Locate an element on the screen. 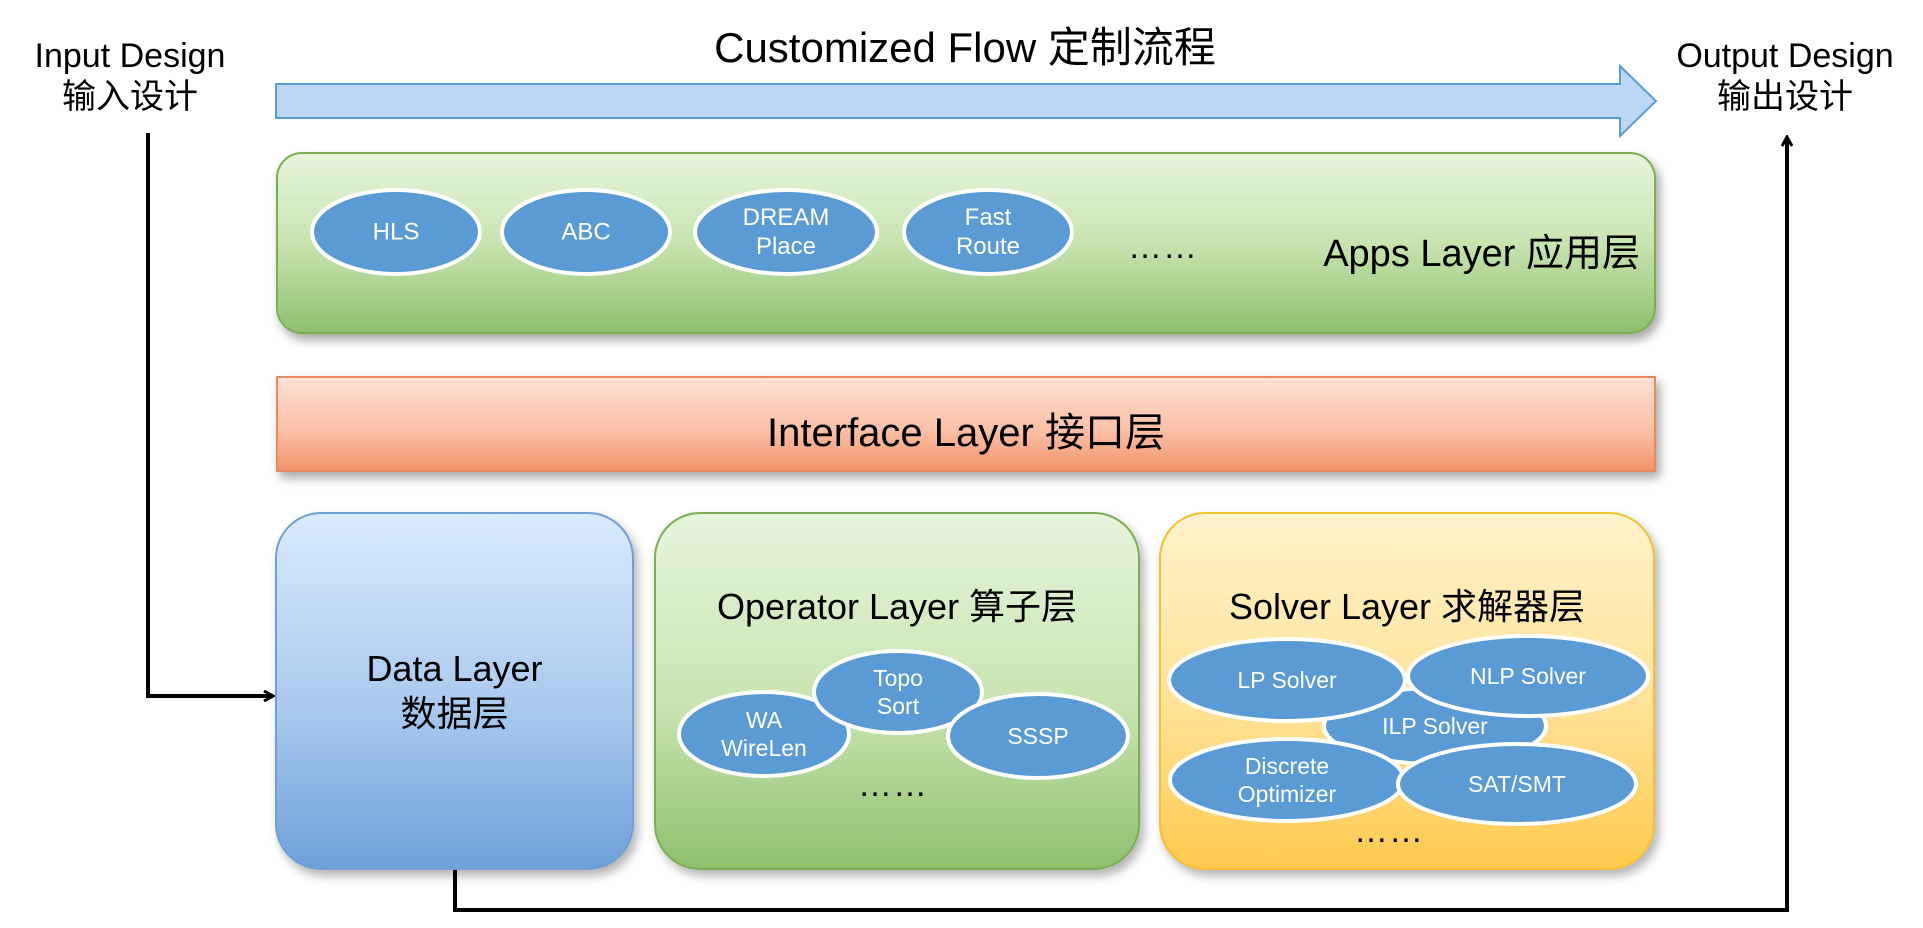 This screenshot has width=1923, height=928. solver-node-sat-smt: SAT/SMT is located at coordinates (1517, 784).